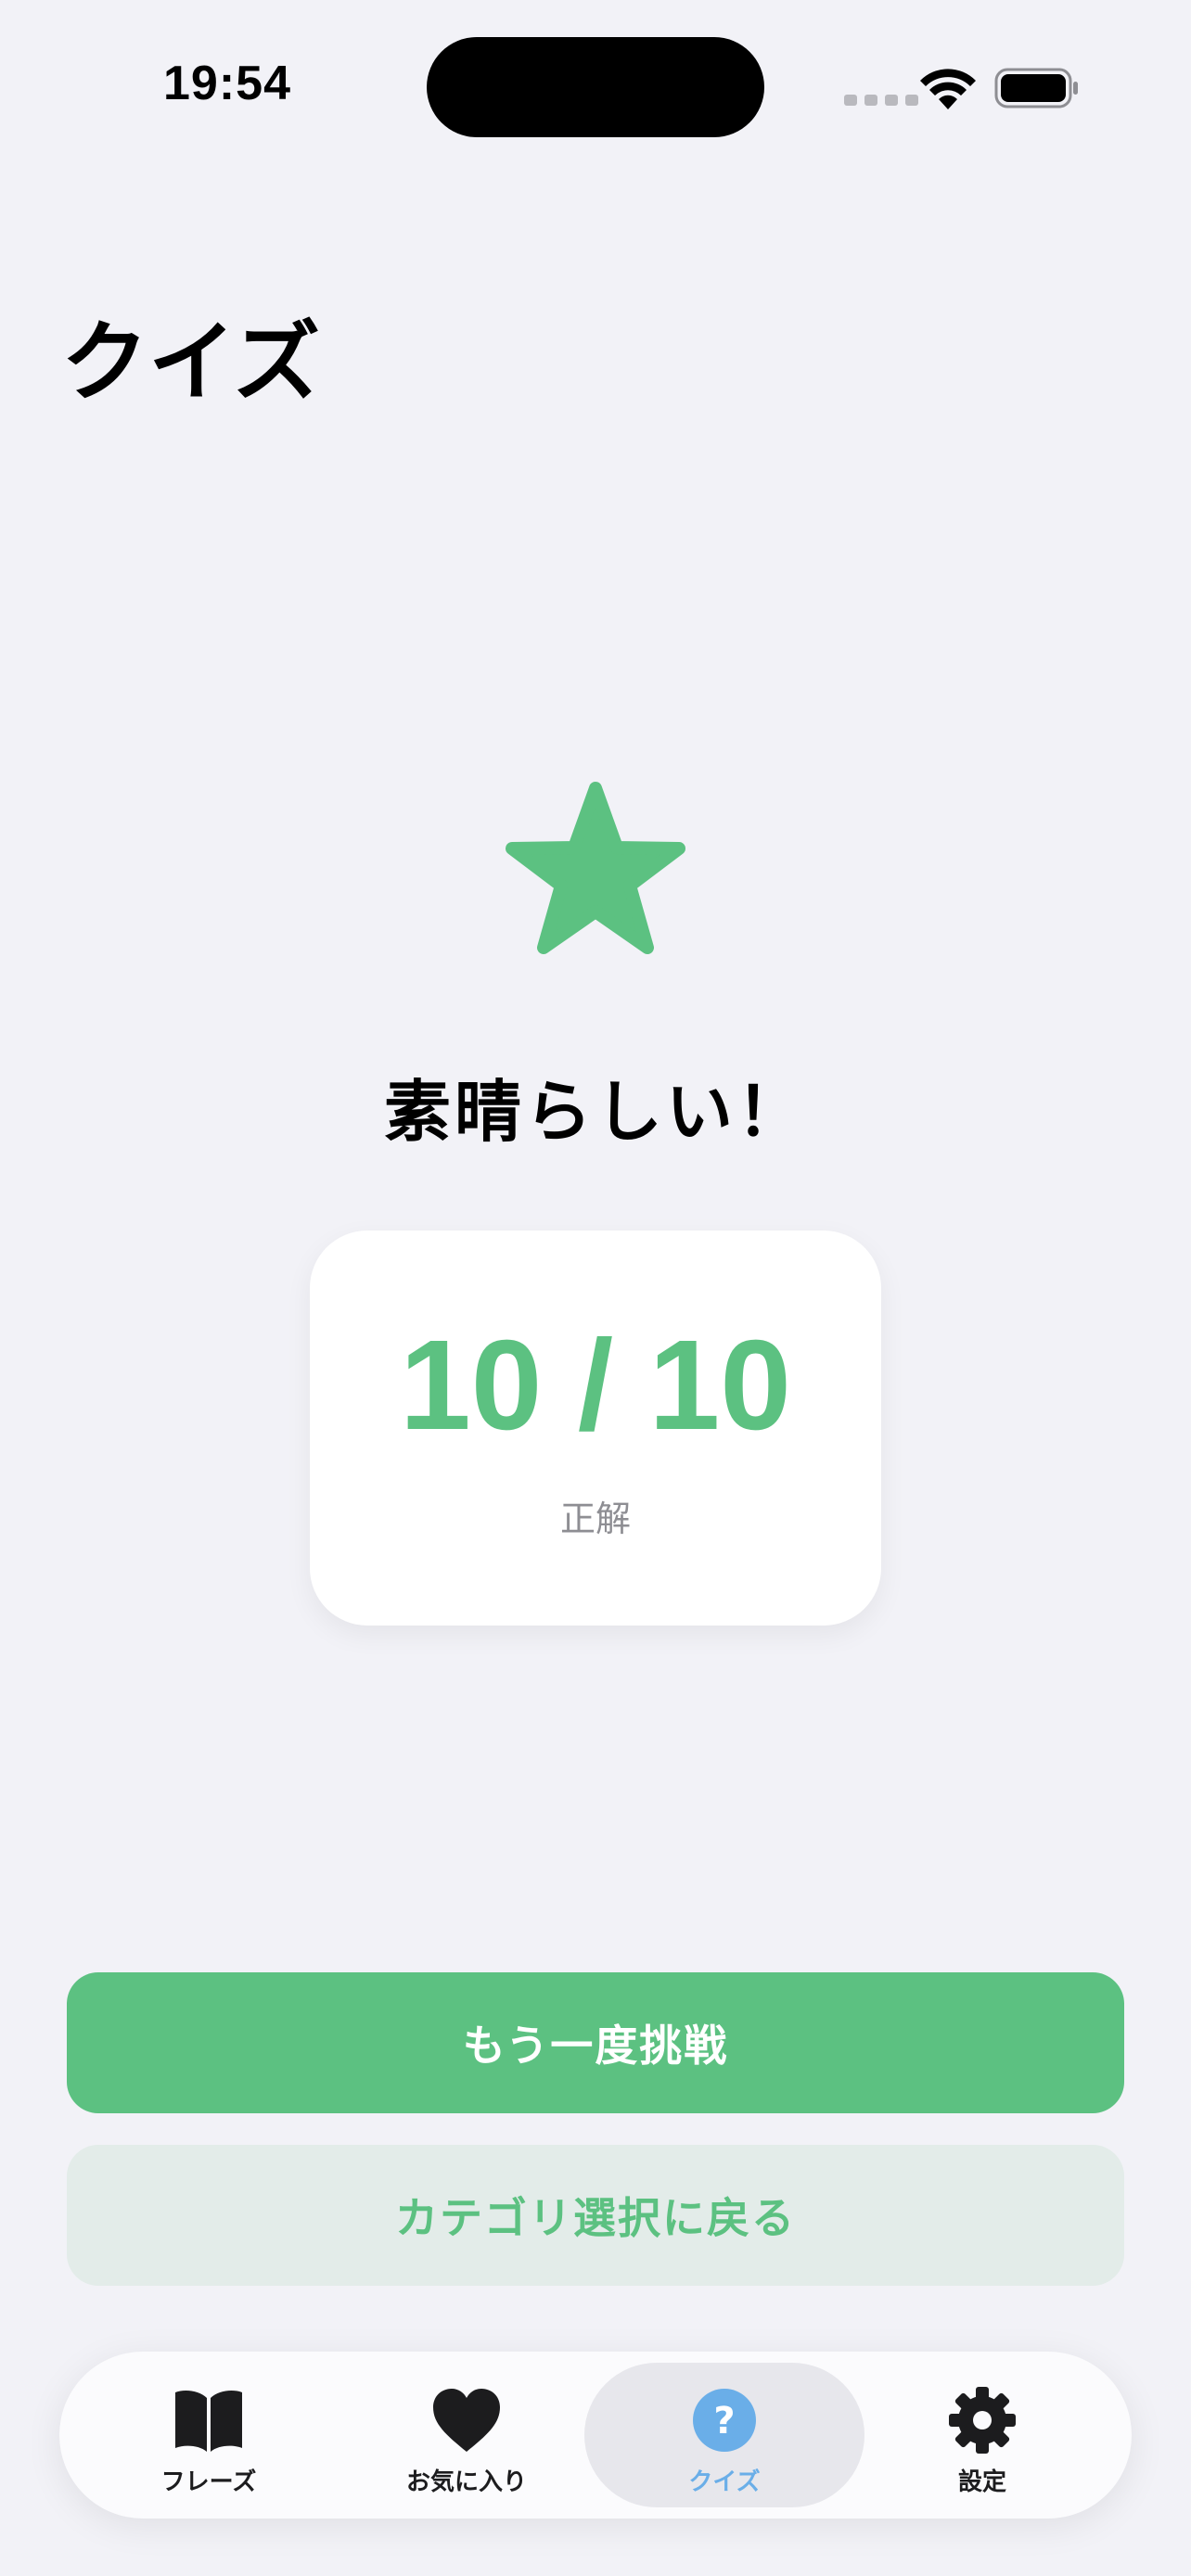  Describe the element at coordinates (595, 2043) in the screenshot. I see `retry-button: もう一度挑戦` at that location.